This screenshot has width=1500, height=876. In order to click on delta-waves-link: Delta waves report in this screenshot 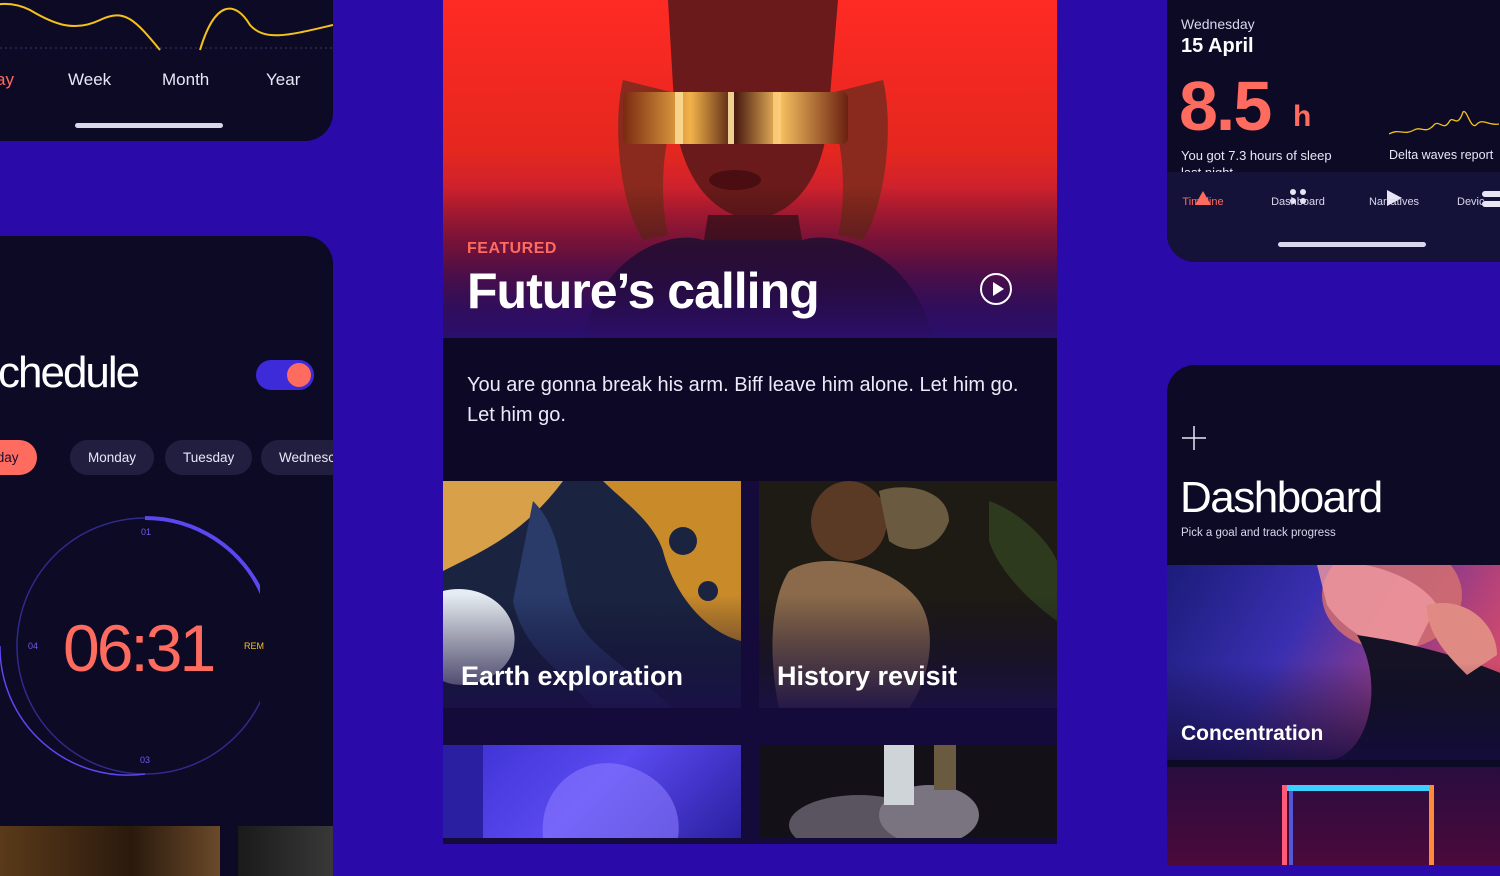, I will do `click(1441, 155)`.